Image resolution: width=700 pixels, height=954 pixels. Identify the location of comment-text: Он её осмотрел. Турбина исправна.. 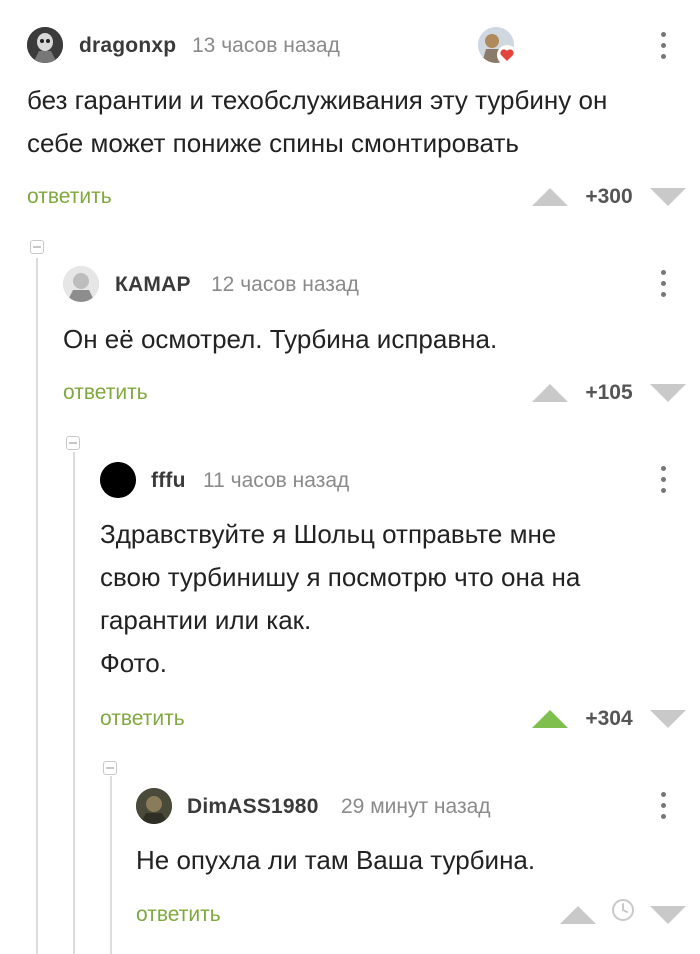
(280, 339).